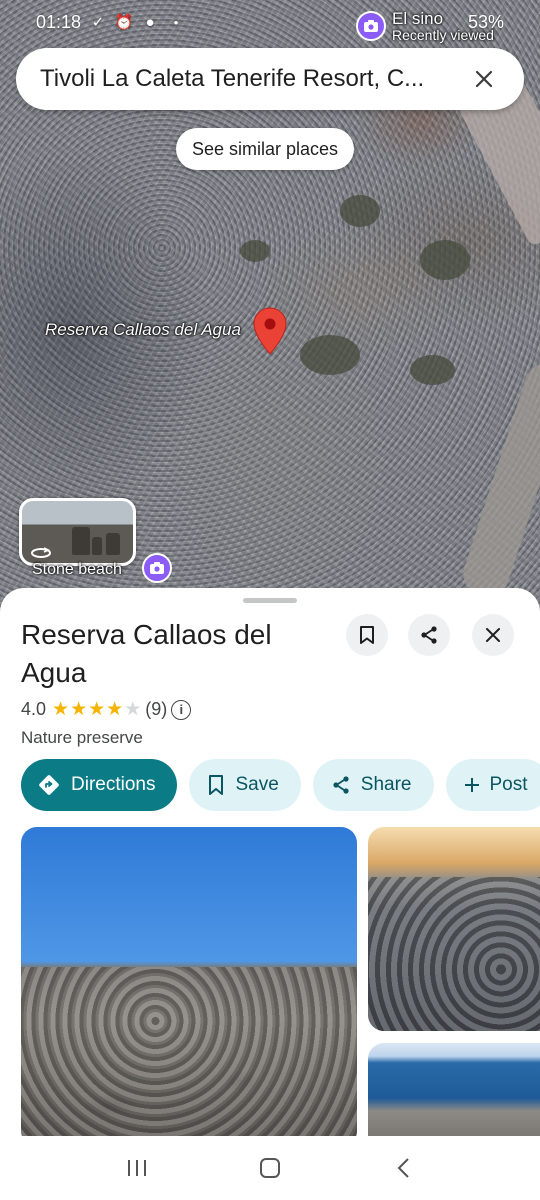 The height and width of the screenshot is (1200, 540). I want to click on action-buttons: Directions Save Share Post, so click(280, 785).